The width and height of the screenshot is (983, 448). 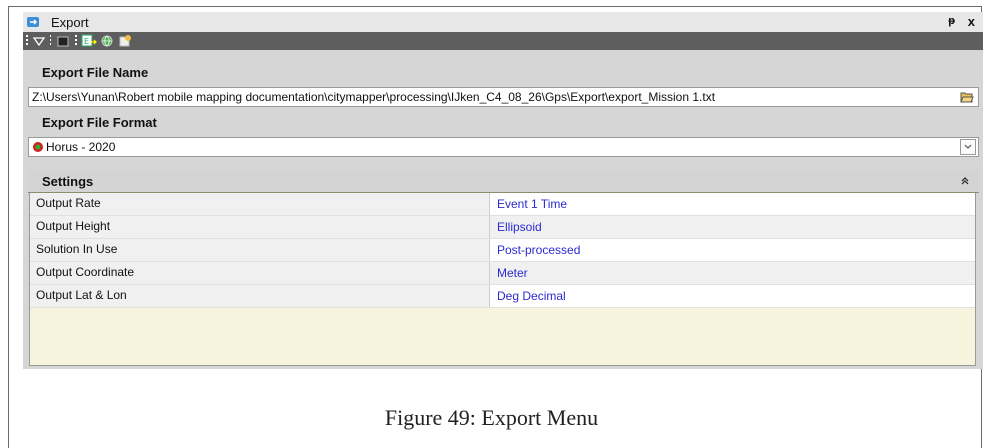 What do you see at coordinates (39, 41) in the screenshot?
I see `dropdown-arrow-icon` at bounding box center [39, 41].